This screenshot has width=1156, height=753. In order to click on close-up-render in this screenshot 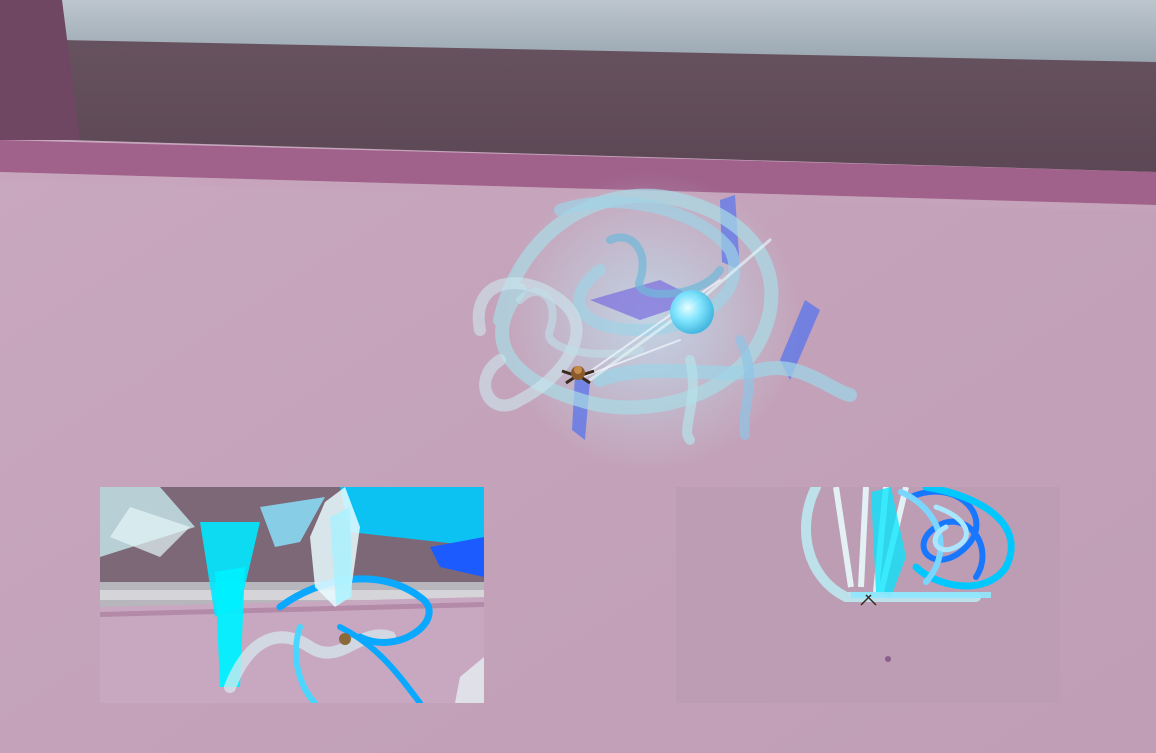, I will do `click(292, 595)`.